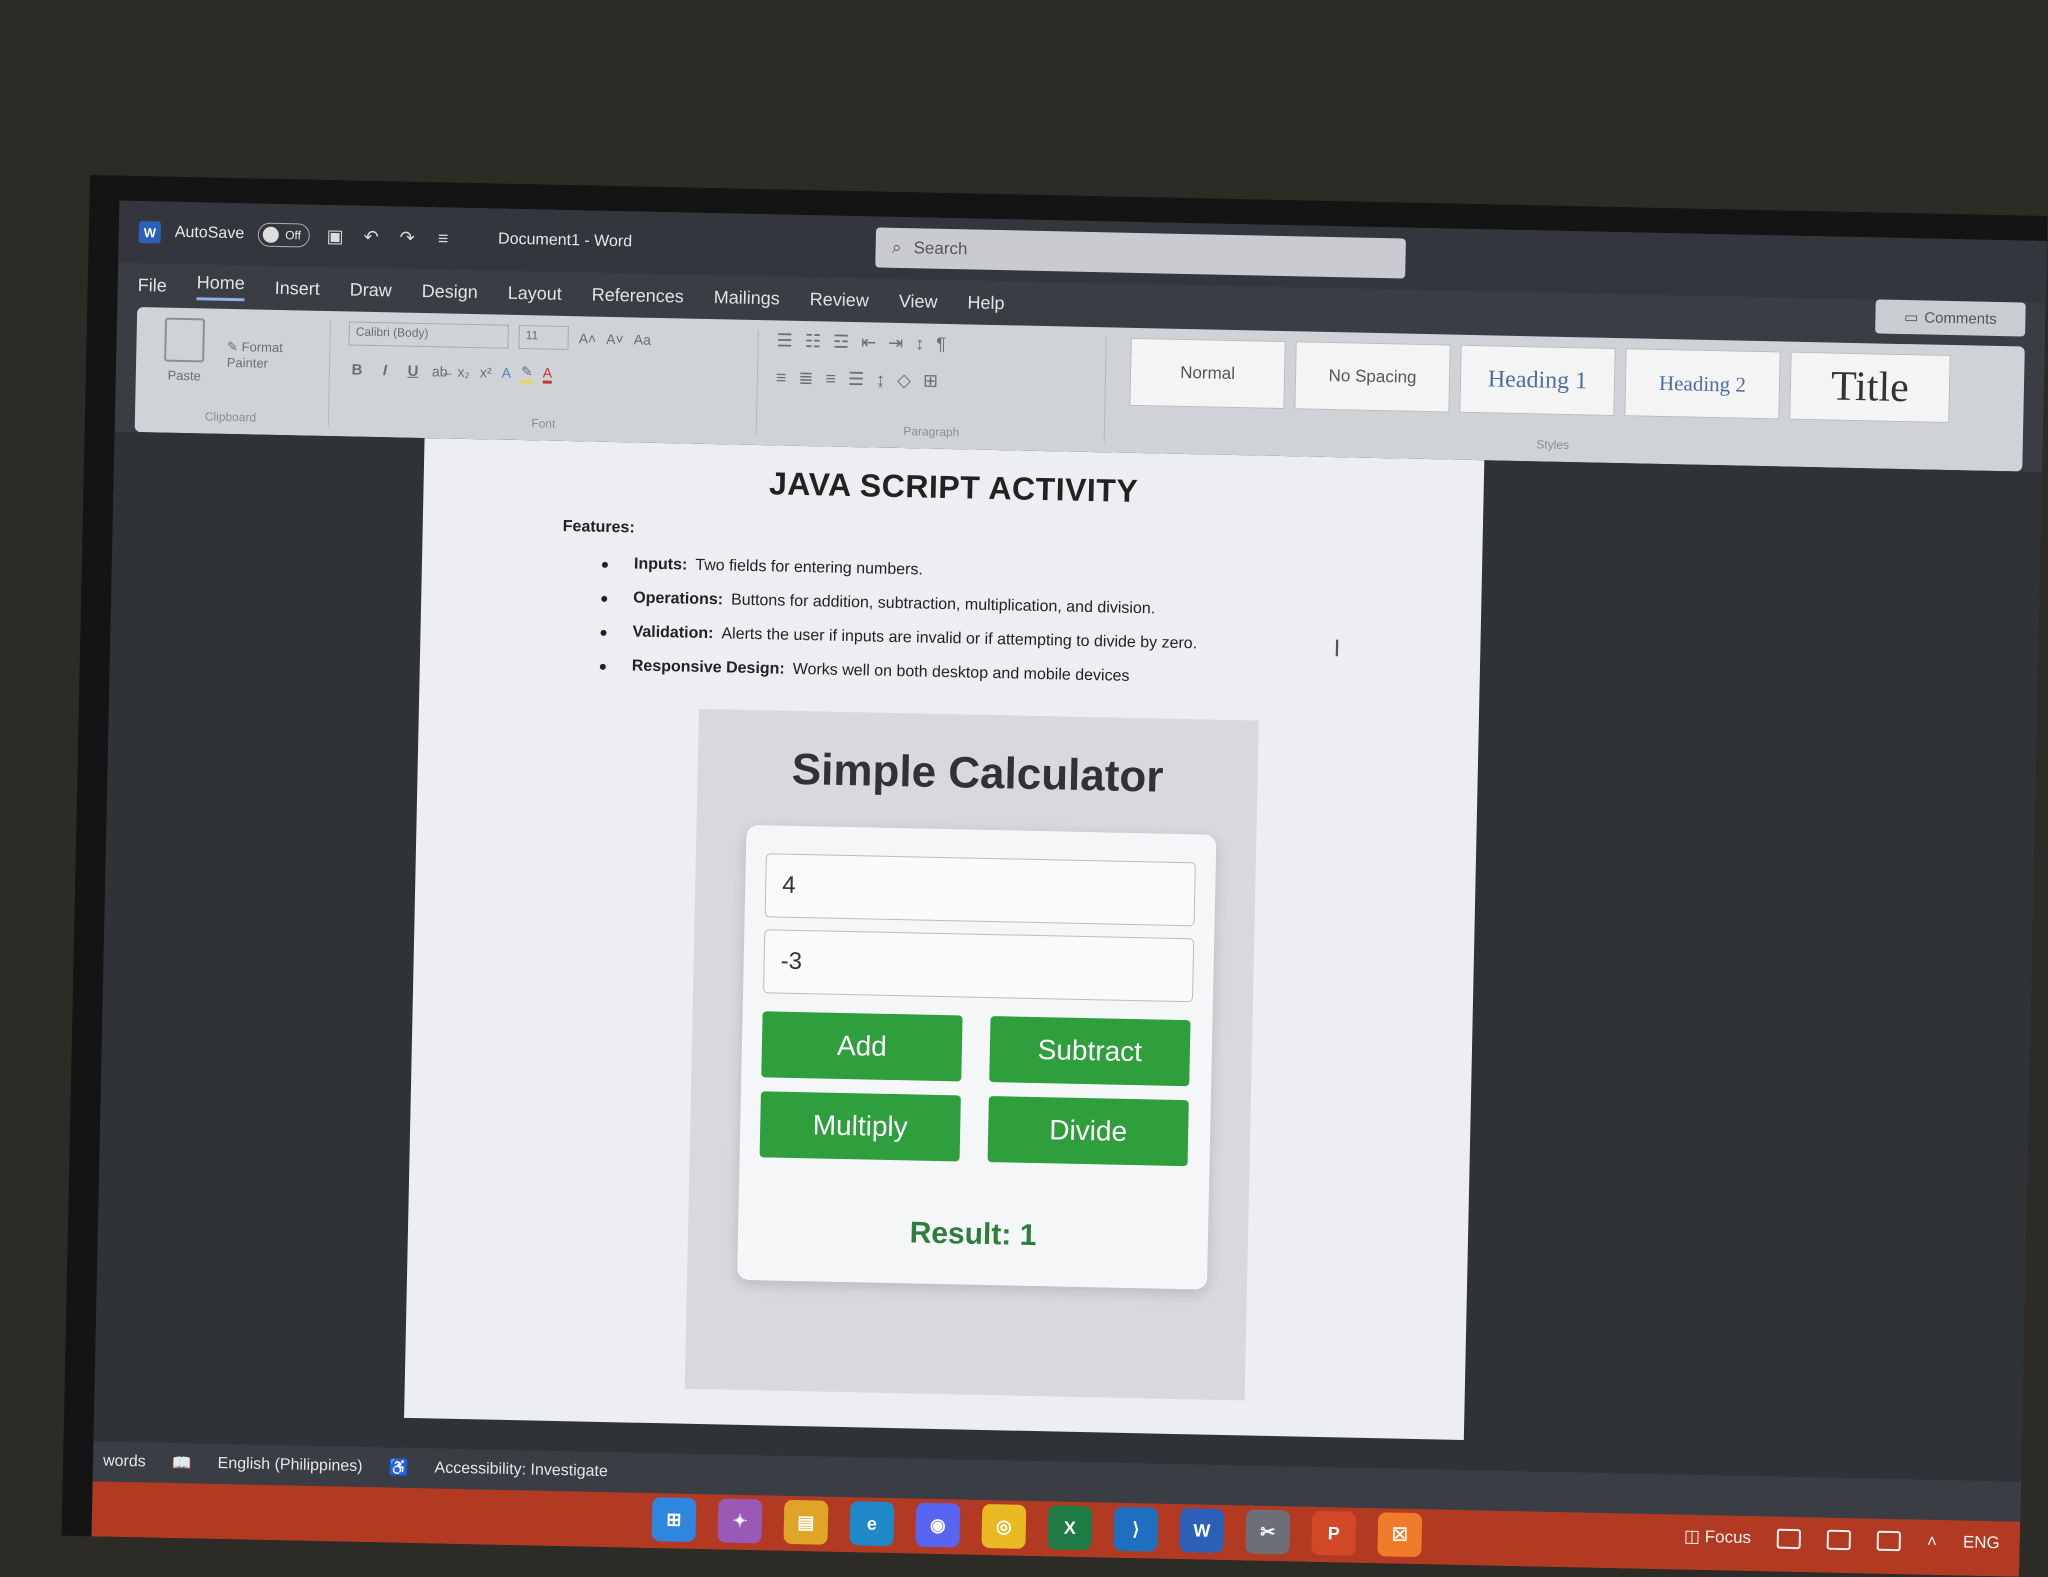  Describe the element at coordinates (896, 247) in the screenshot. I see `search-icon: ⌕` at that location.